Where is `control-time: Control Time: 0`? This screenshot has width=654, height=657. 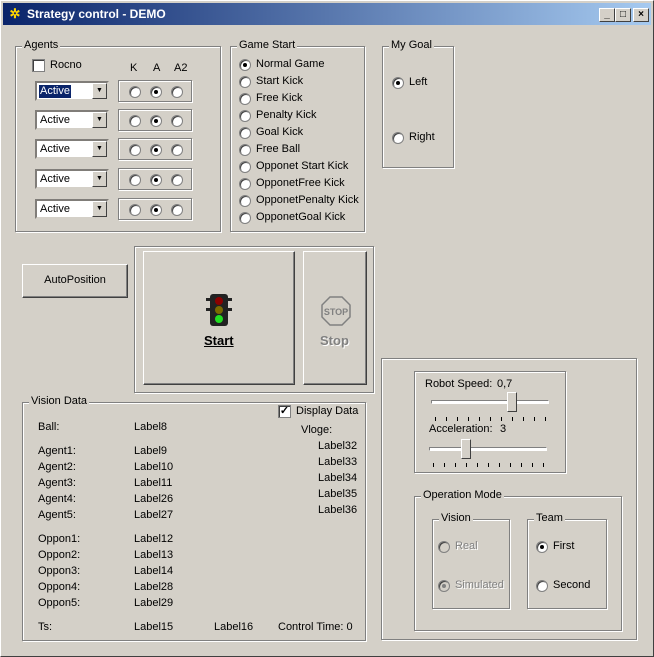 control-time: Control Time: 0 is located at coordinates (315, 627).